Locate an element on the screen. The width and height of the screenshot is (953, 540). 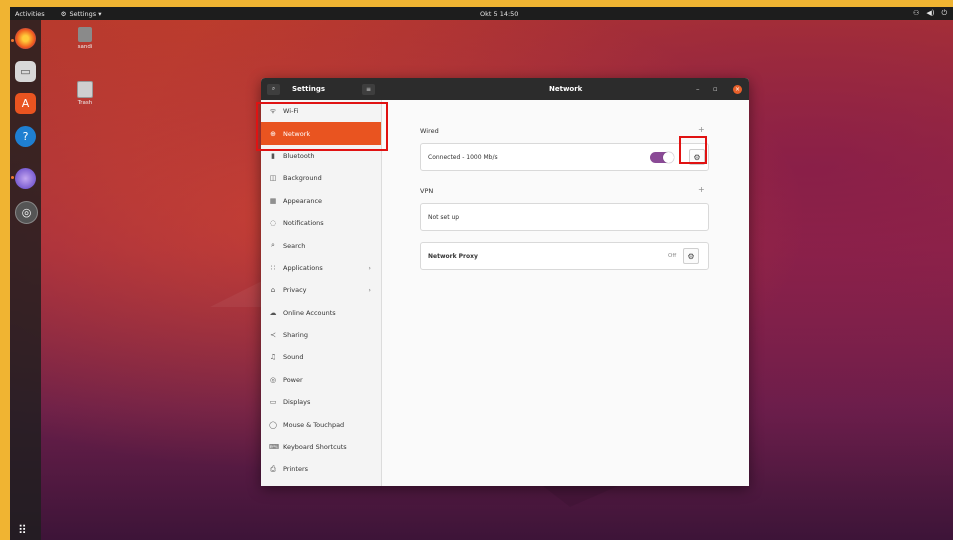
sidebar-item-label: Mouse & Touchpad is located at coordinates (314, 424).